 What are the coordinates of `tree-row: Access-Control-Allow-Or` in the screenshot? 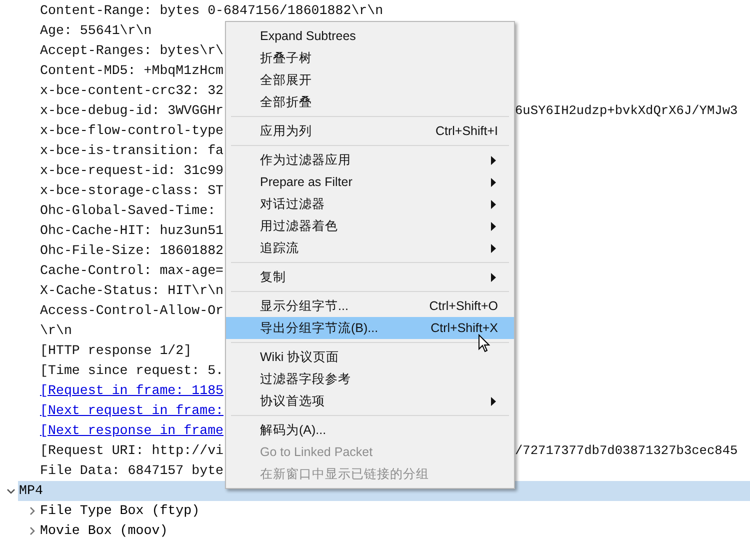 It's located at (132, 310).